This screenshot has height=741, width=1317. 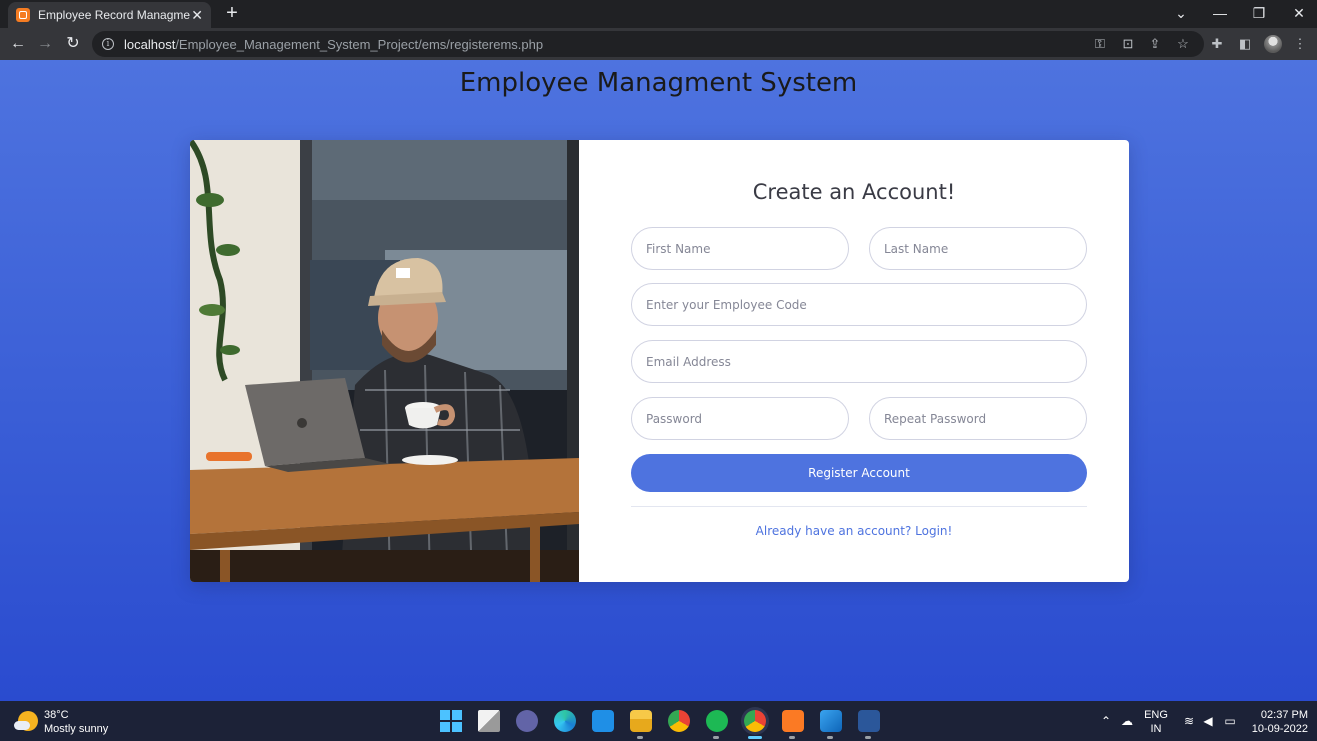 I want to click on last-name-input, so click(x=978, y=248).